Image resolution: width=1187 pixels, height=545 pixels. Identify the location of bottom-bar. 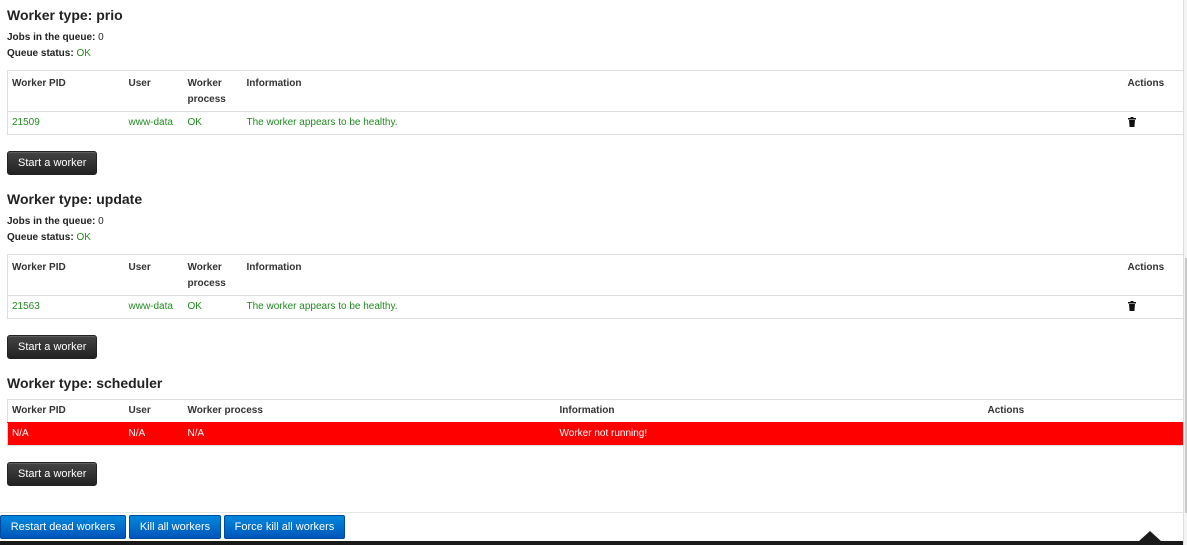
(591, 543).